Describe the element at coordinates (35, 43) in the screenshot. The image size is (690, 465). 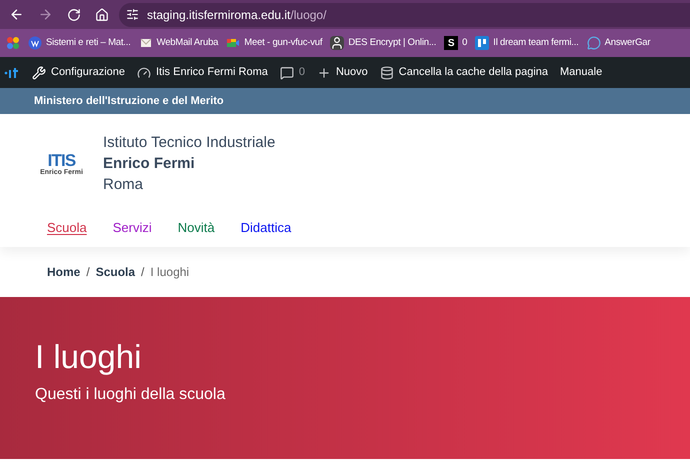
I see `wordpress-icon` at that location.